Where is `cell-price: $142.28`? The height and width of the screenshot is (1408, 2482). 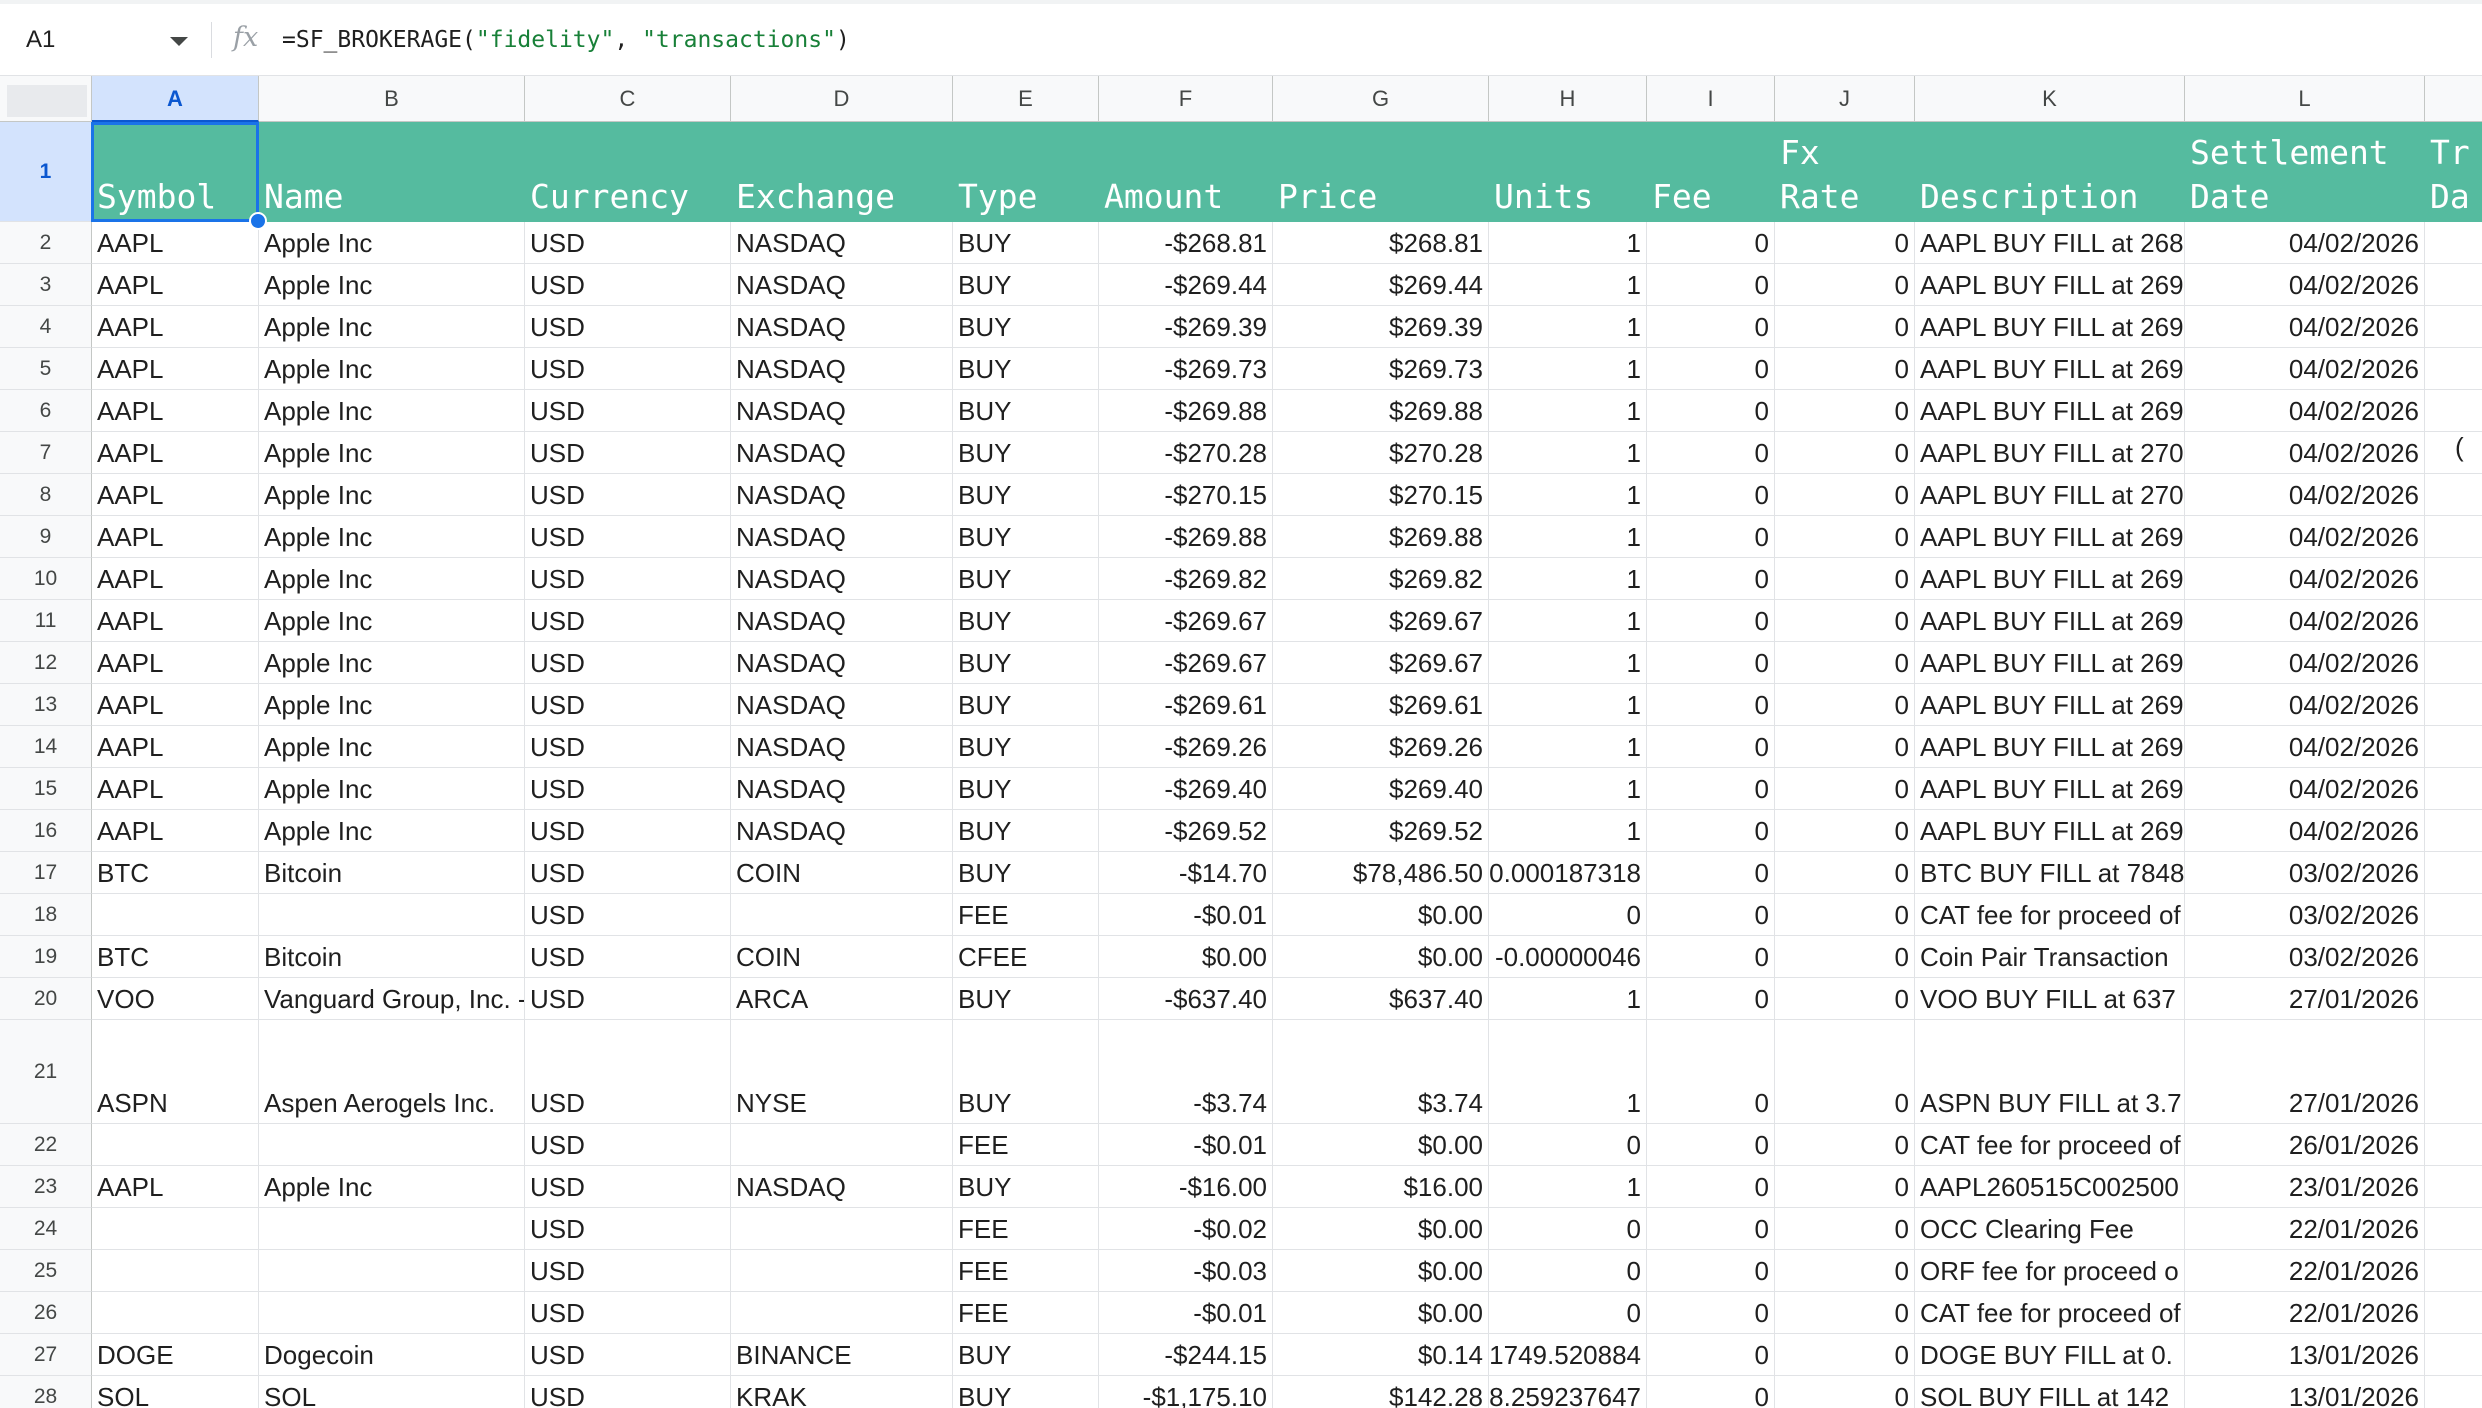 cell-price: $142.28 is located at coordinates (1381, 1392).